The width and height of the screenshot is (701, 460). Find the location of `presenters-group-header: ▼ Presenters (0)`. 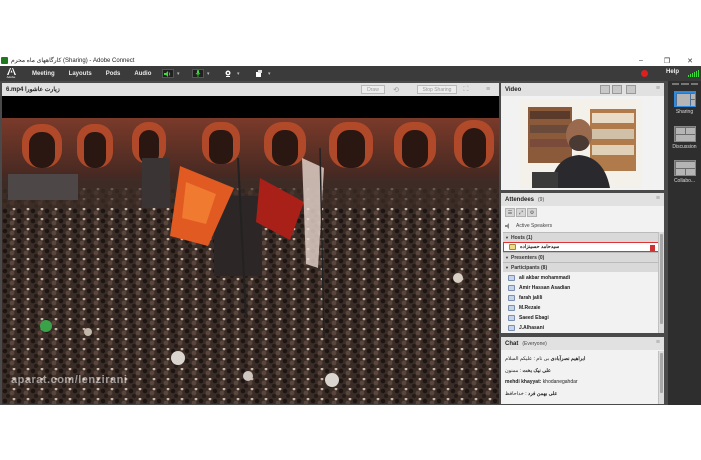

presenters-group-header: ▼ Presenters (0) is located at coordinates (581, 257).